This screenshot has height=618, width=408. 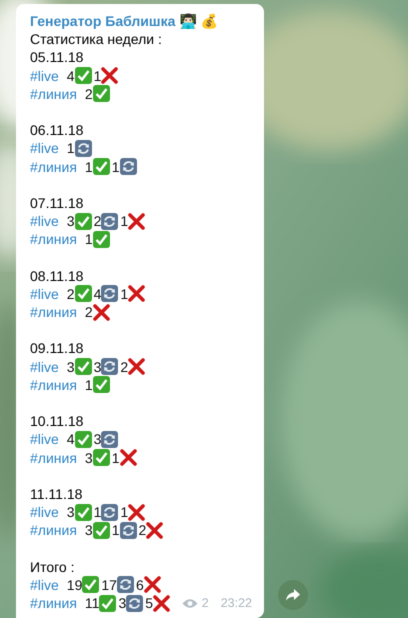 What do you see at coordinates (92, 603) in the screenshot?
I see `count: 11` at bounding box center [92, 603].